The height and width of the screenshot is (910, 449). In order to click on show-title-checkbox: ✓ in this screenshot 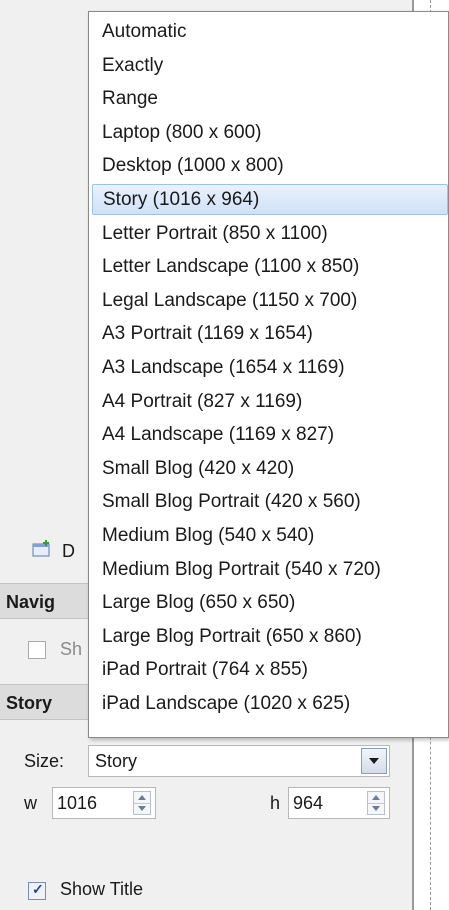, I will do `click(37, 890)`.